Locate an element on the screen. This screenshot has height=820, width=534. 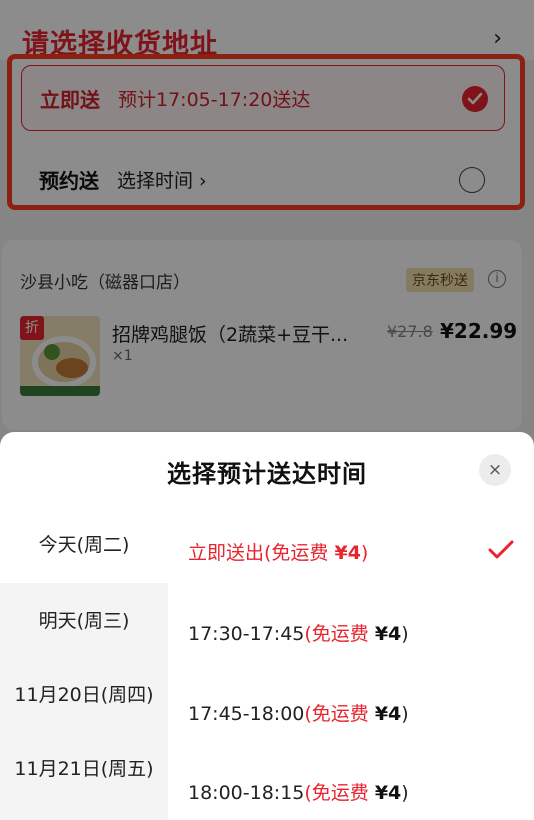
time-slot-1800: 18:00-18:15(免运费 ¥4) is located at coordinates (298, 791).